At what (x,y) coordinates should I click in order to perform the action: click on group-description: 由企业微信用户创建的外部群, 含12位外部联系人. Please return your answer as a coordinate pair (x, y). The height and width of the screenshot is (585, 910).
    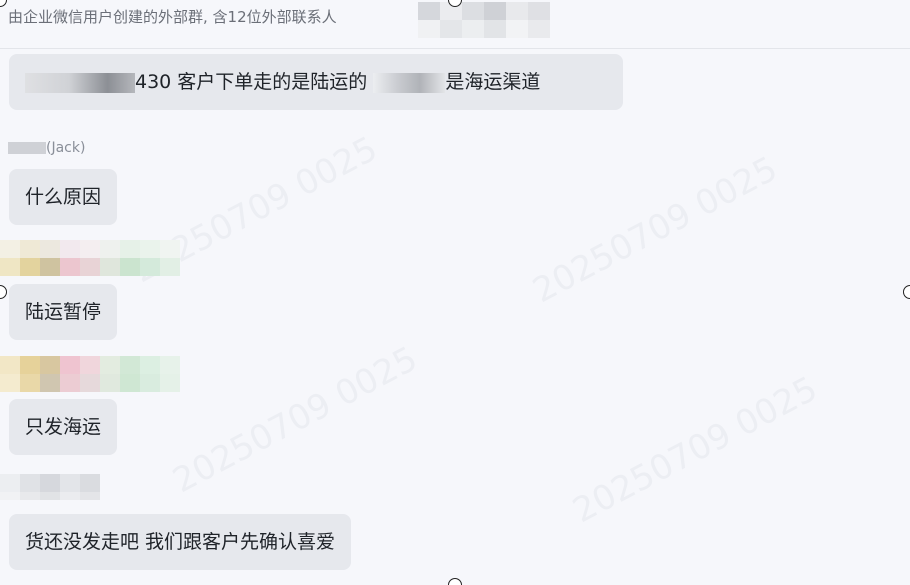
    Looking at the image, I should click on (172, 17).